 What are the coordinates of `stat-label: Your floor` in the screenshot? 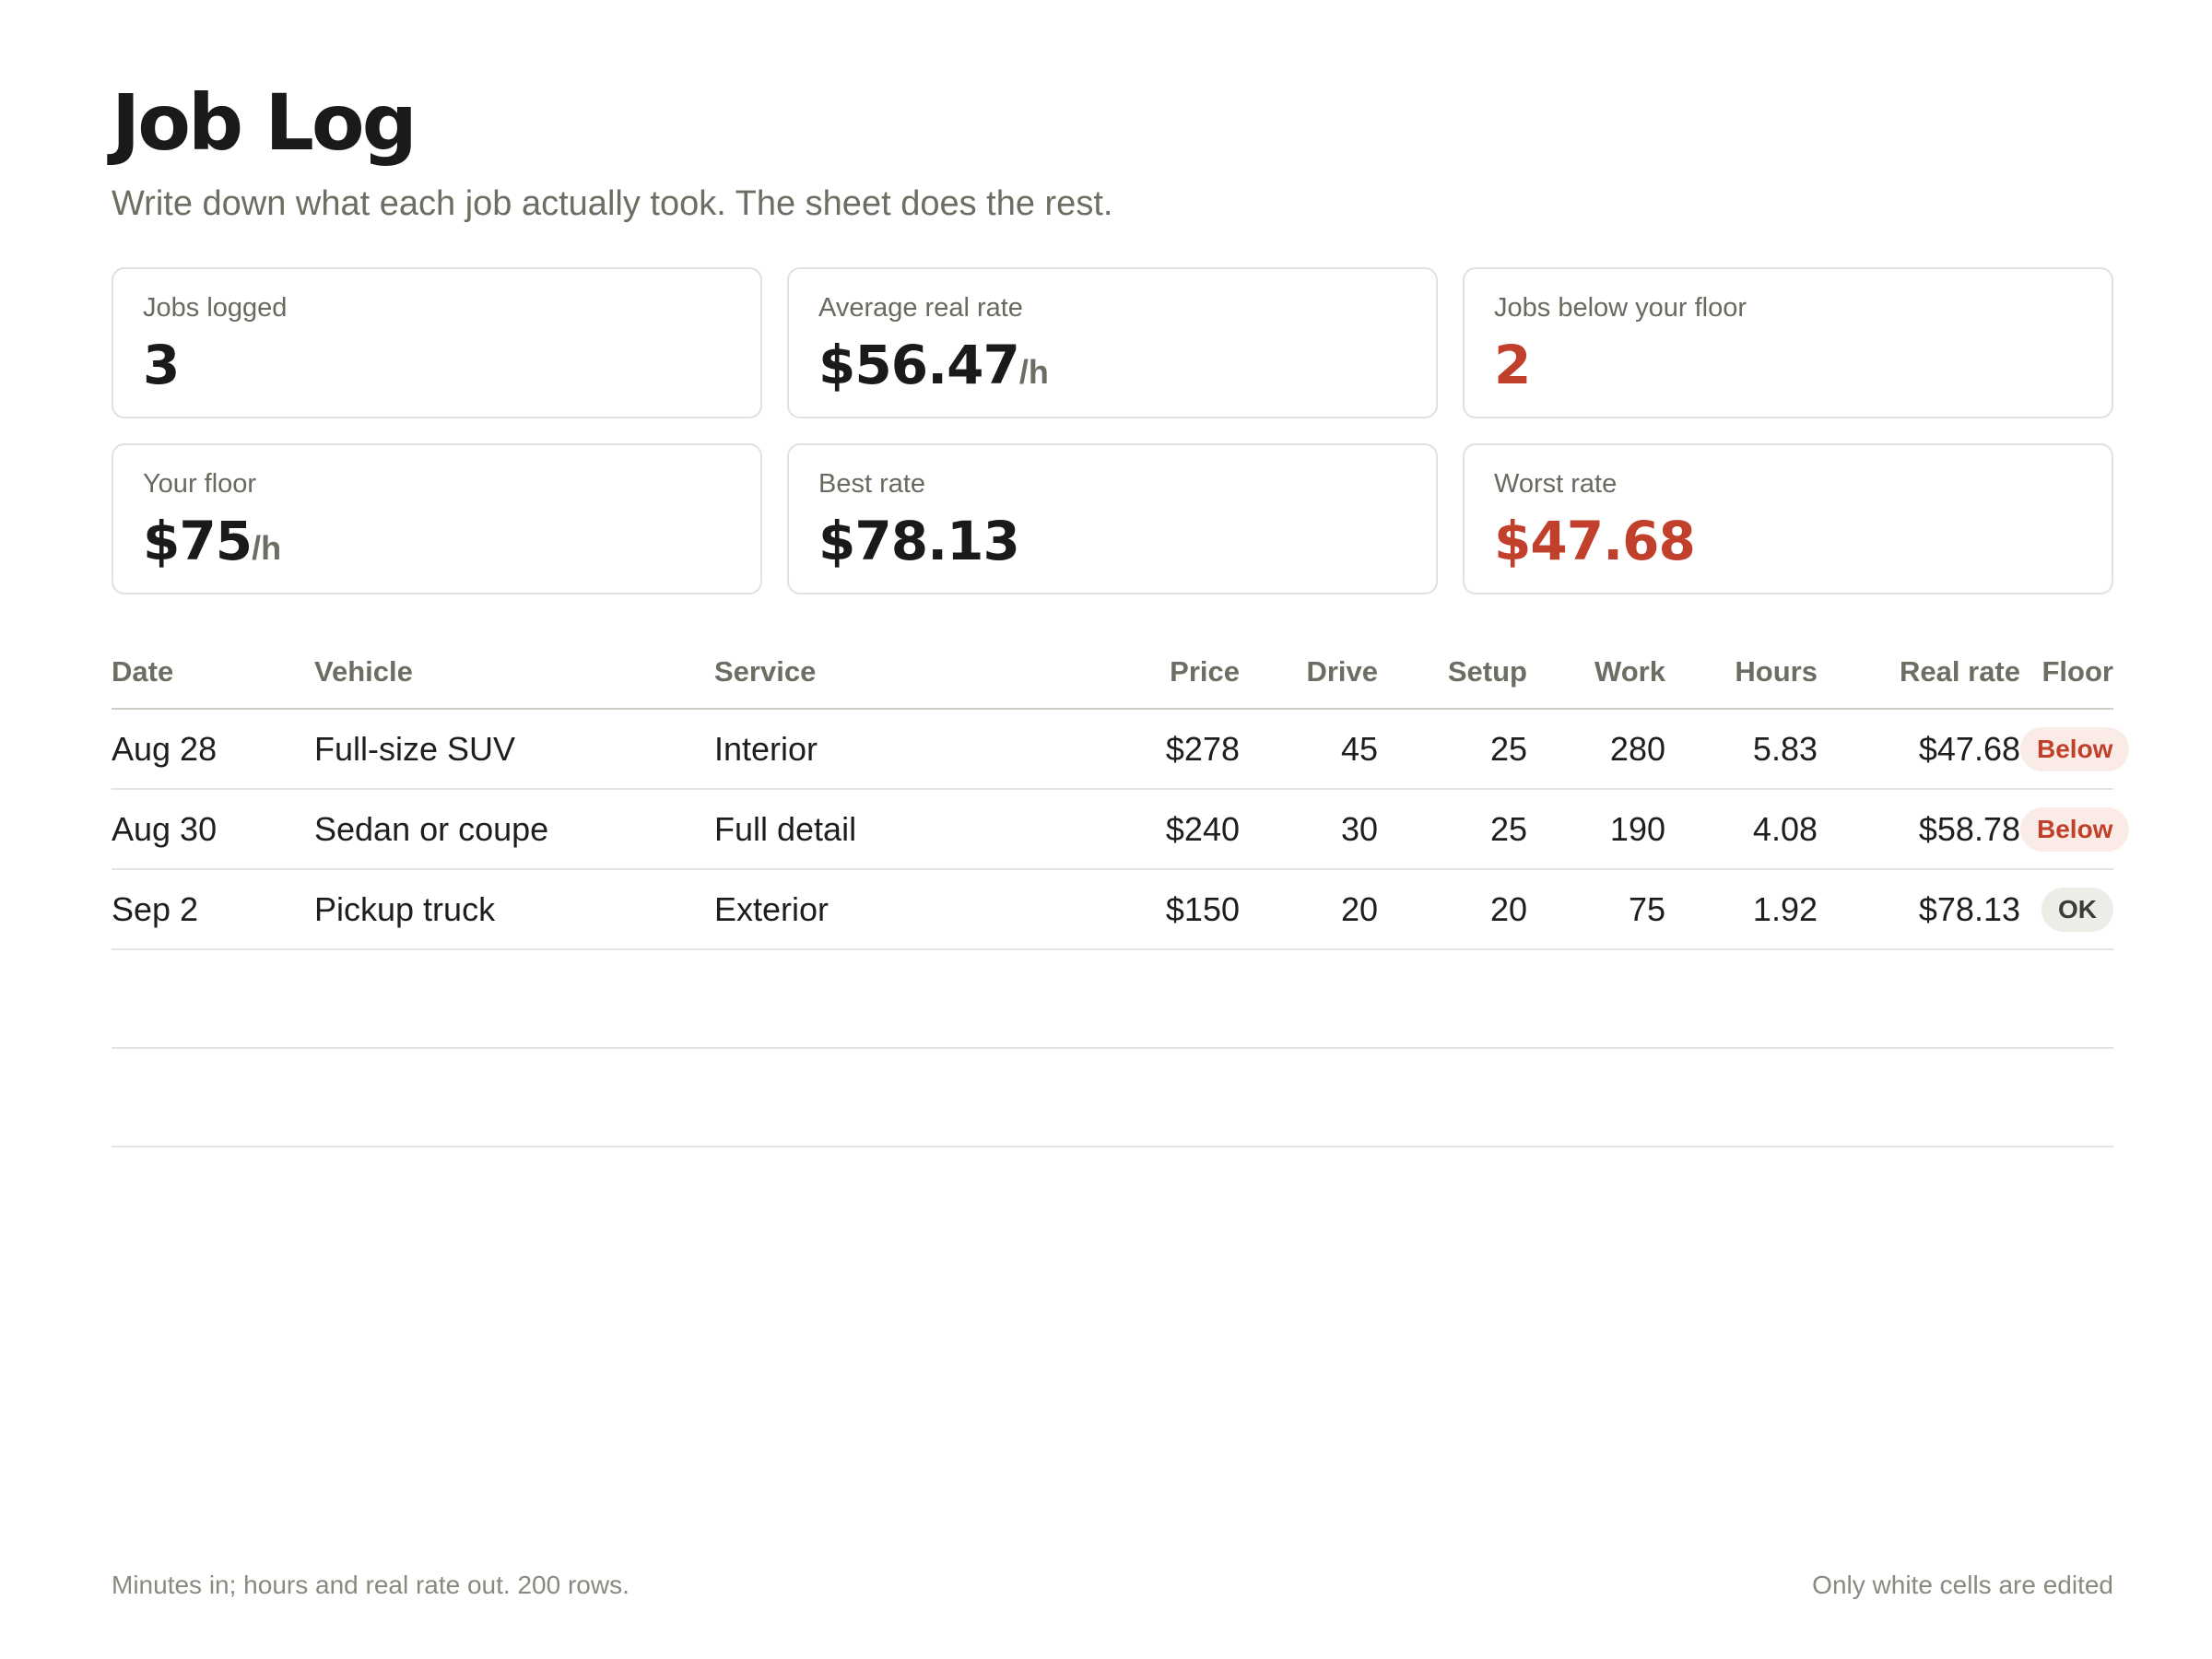 It's located at (200, 484).